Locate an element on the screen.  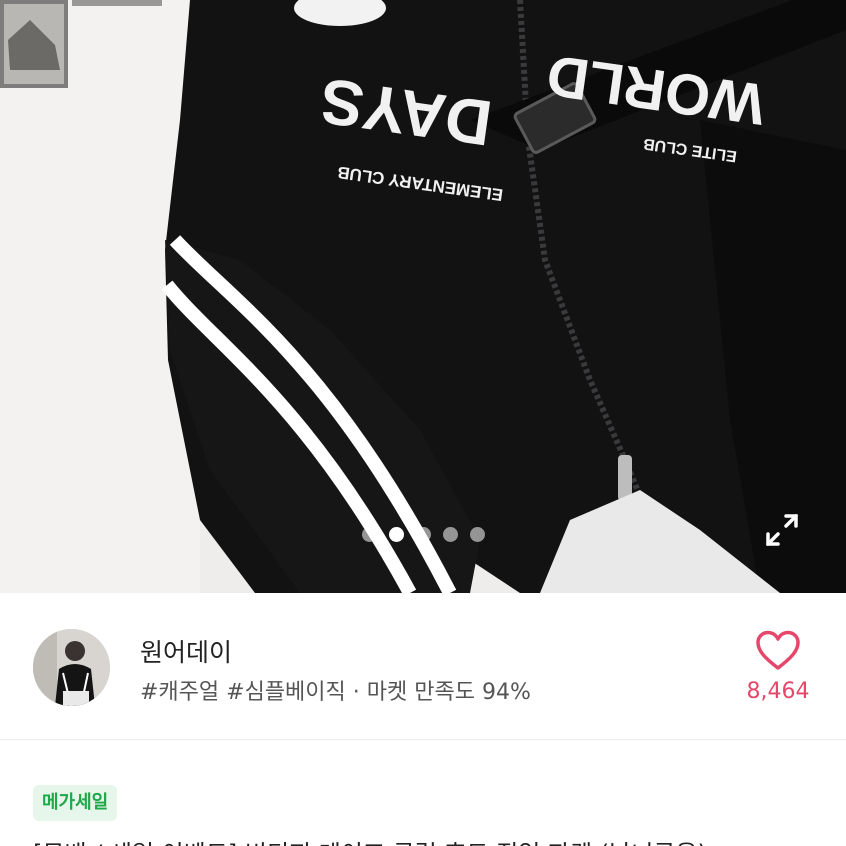
product-title: [무배 / 세일 이벤트] 빈티지 데이즈 클럽 후드 집업 자켓 (남녀공용) is located at coordinates (370, 840).